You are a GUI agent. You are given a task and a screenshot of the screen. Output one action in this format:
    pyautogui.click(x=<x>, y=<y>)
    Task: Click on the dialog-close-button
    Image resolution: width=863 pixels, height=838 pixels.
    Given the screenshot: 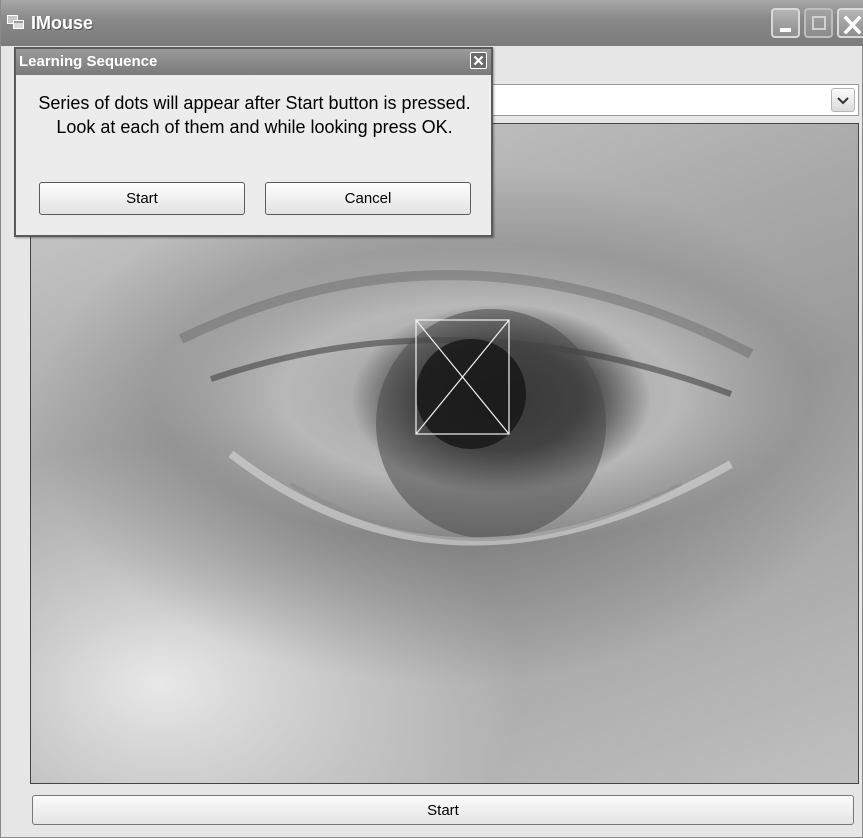 What is the action you would take?
    pyautogui.click(x=478, y=60)
    